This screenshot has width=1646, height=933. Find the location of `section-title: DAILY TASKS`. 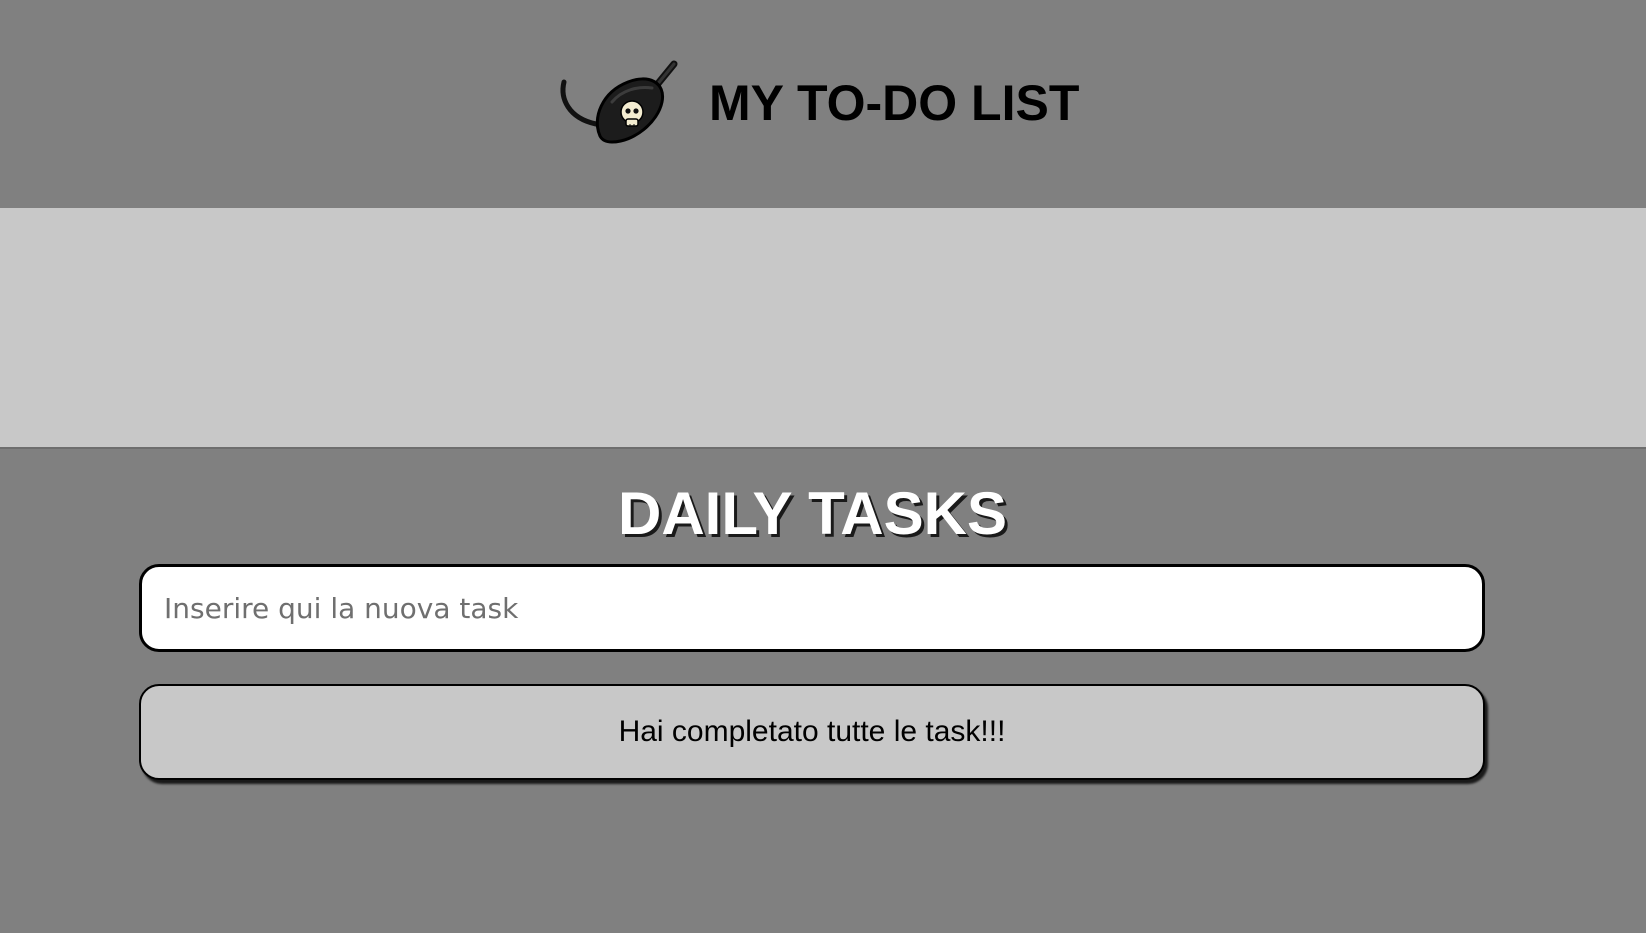

section-title: DAILY TASKS is located at coordinates (812, 513).